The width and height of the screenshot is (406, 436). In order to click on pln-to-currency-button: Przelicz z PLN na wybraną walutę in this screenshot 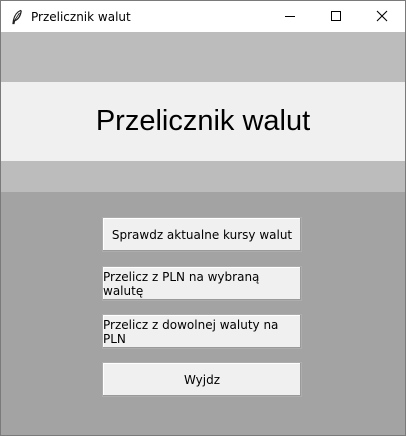, I will do `click(202, 283)`.